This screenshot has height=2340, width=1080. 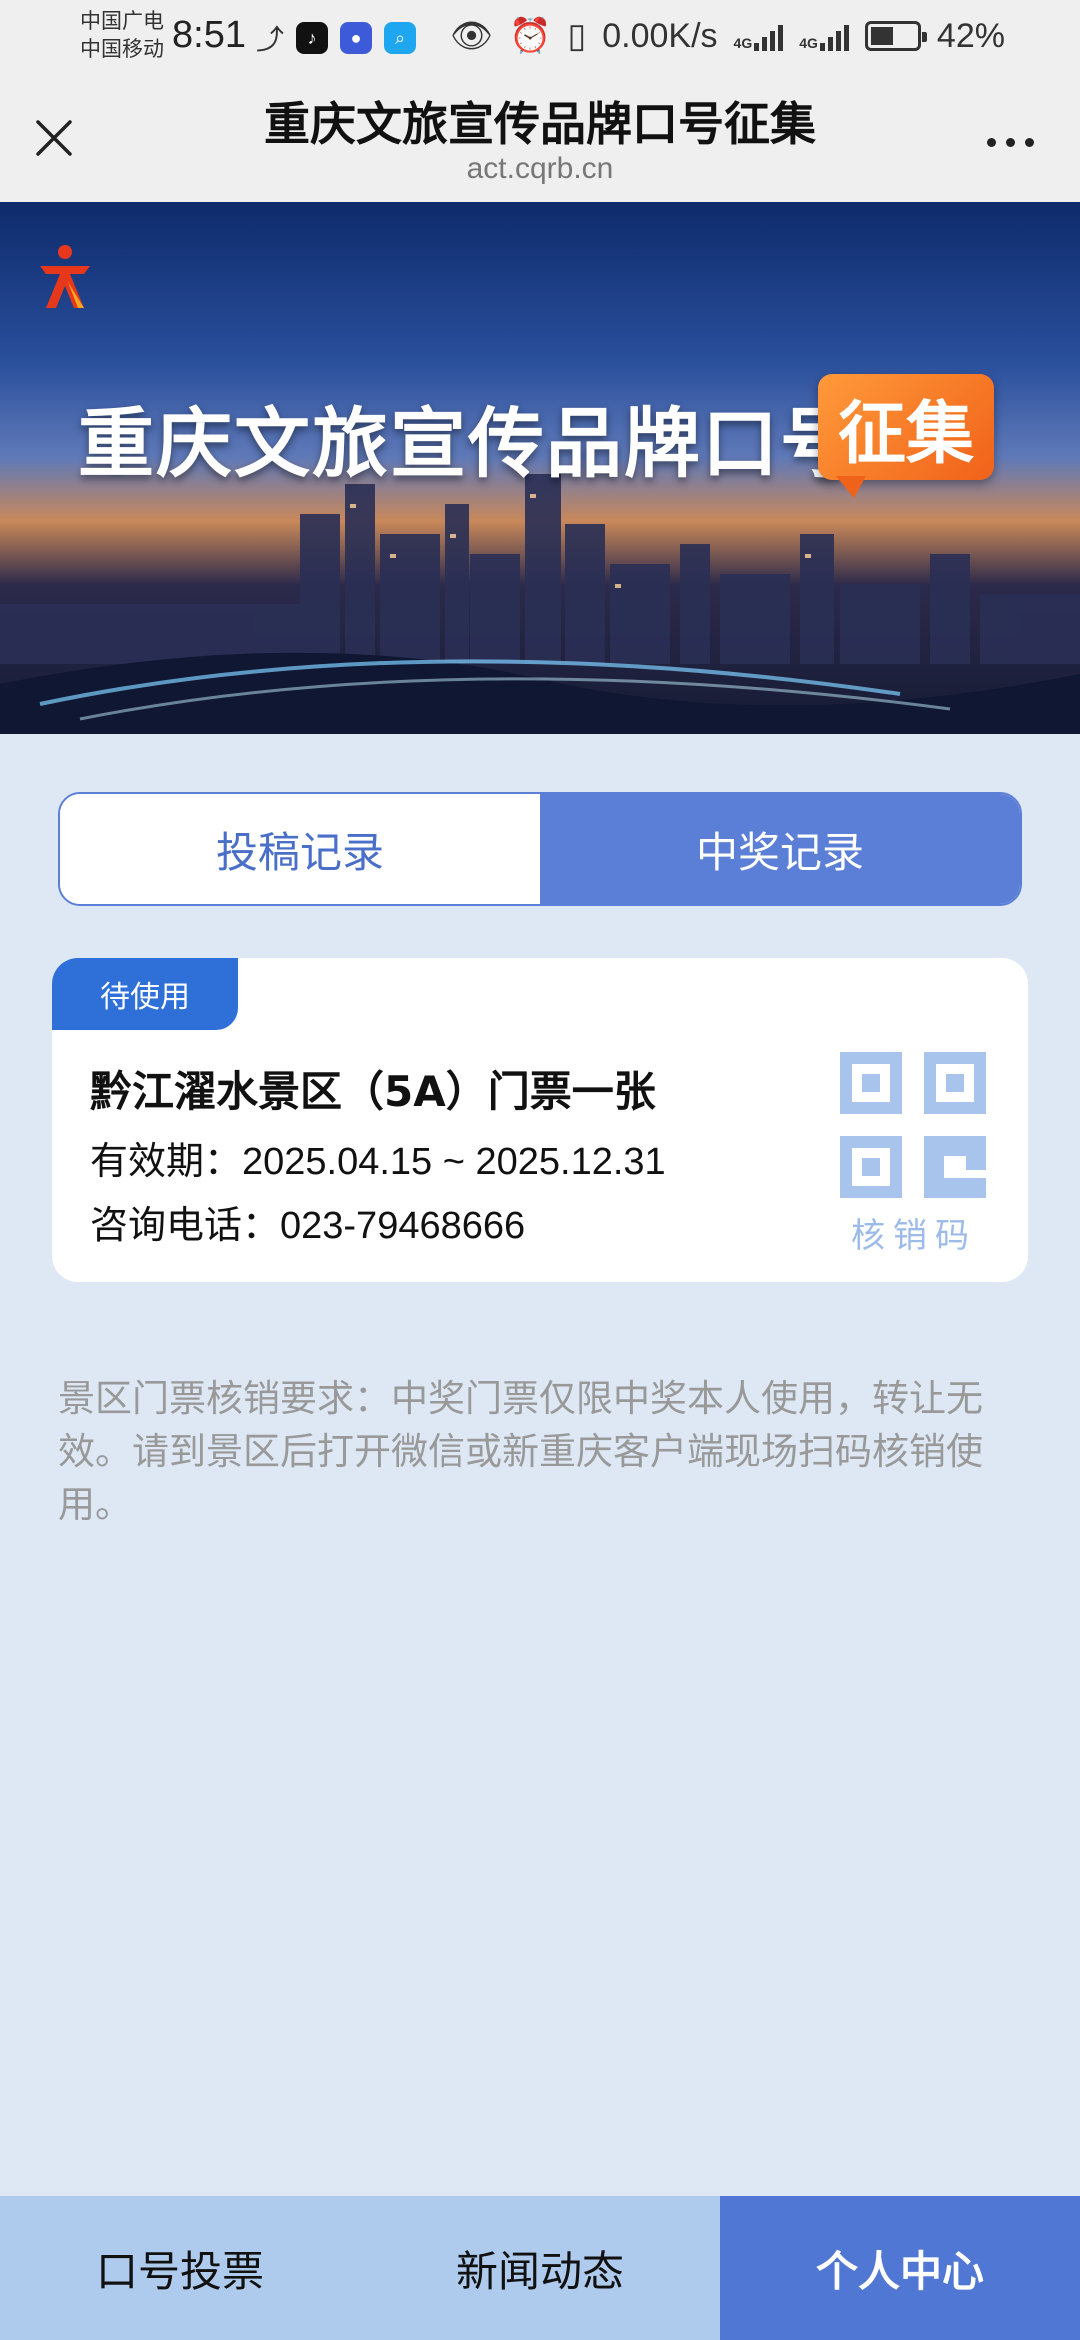 I want to click on banner-headline: 重庆文旅宣传品牌口号, so click(x=468, y=443).